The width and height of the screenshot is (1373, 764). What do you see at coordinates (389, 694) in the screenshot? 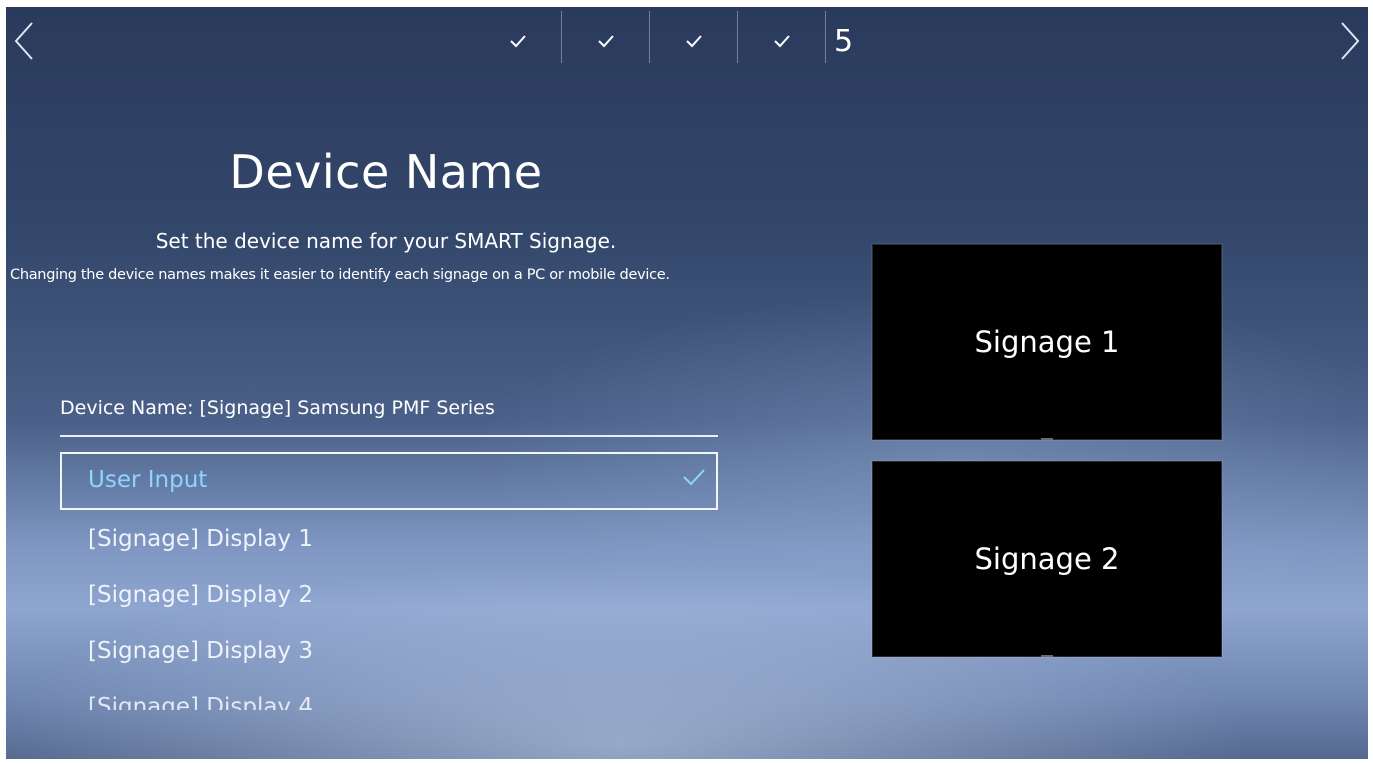
I see `option-display-4: [Signage] Display 4` at bounding box center [389, 694].